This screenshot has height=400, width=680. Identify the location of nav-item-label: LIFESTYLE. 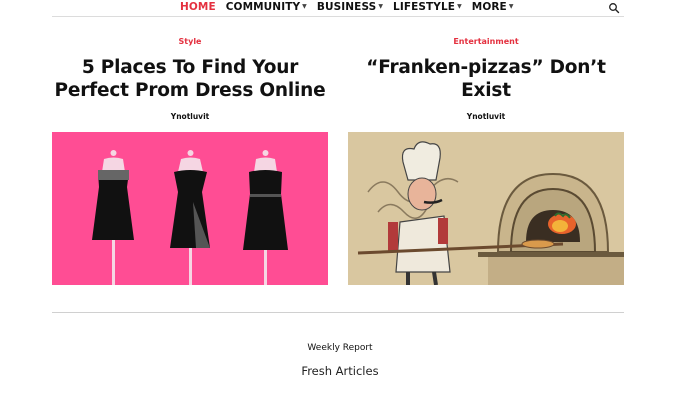
(424, 7).